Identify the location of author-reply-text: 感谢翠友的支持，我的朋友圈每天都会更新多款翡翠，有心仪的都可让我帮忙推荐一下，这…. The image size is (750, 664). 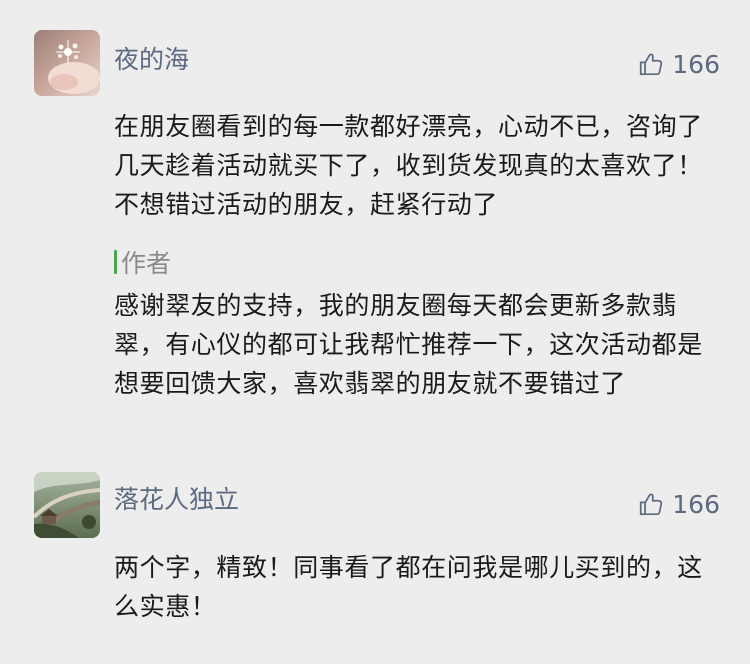
(408, 344).